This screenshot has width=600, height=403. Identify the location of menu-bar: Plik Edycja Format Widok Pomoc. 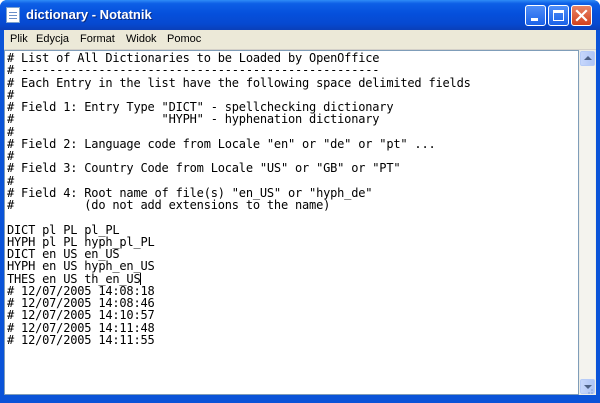
(300, 40).